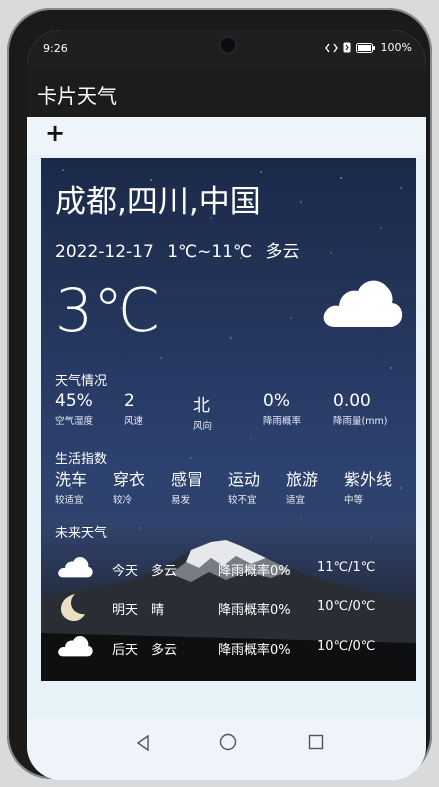  Describe the element at coordinates (158, 610) in the screenshot. I see `forecast-condition: 晴` at that location.